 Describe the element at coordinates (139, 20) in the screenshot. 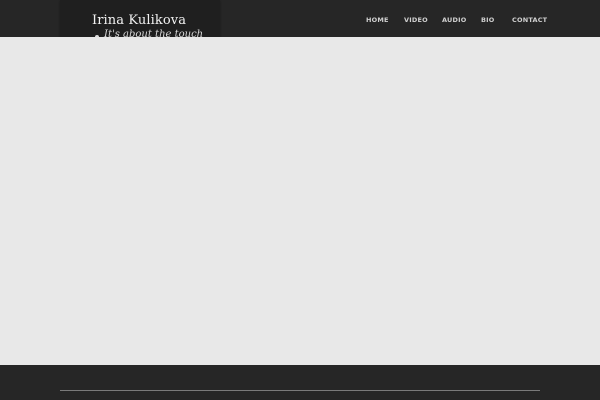

I see `logo-name: Irina Kulikova` at that location.